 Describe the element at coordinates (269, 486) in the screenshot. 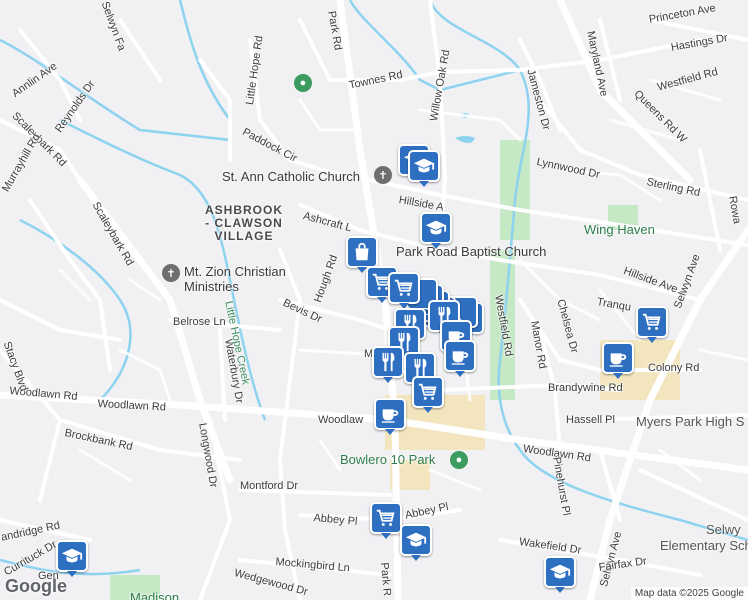

I see `street-label-montford-dr: Montford Dr` at that location.